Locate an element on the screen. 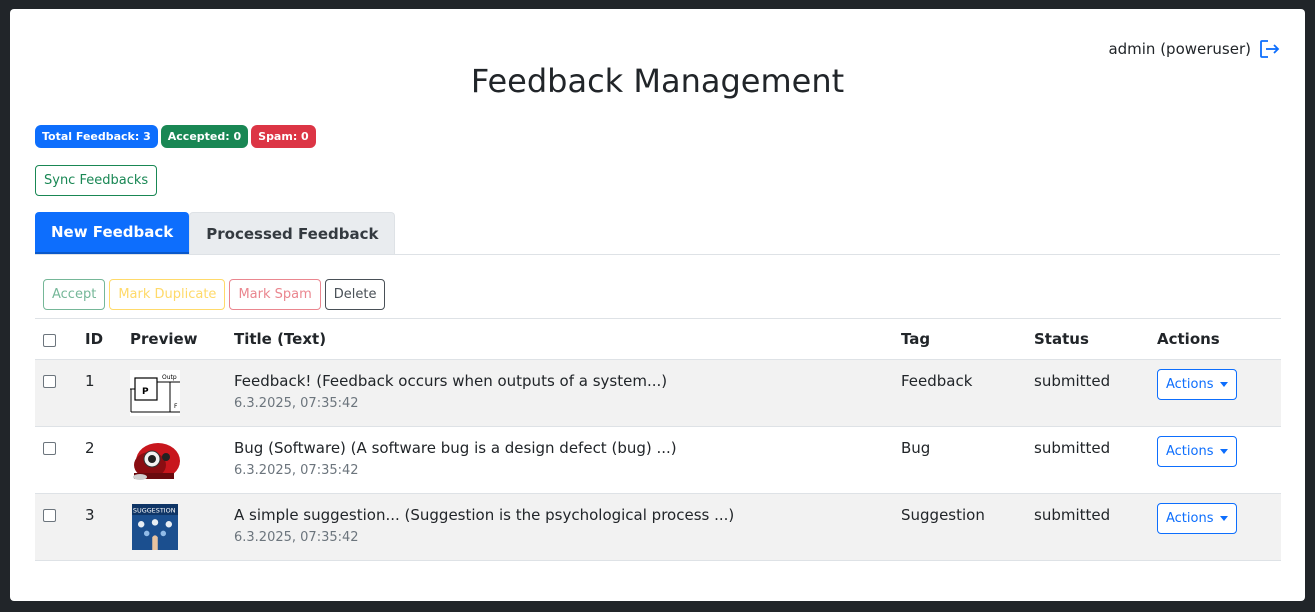  row-tag: Suggestion is located at coordinates (959, 527).